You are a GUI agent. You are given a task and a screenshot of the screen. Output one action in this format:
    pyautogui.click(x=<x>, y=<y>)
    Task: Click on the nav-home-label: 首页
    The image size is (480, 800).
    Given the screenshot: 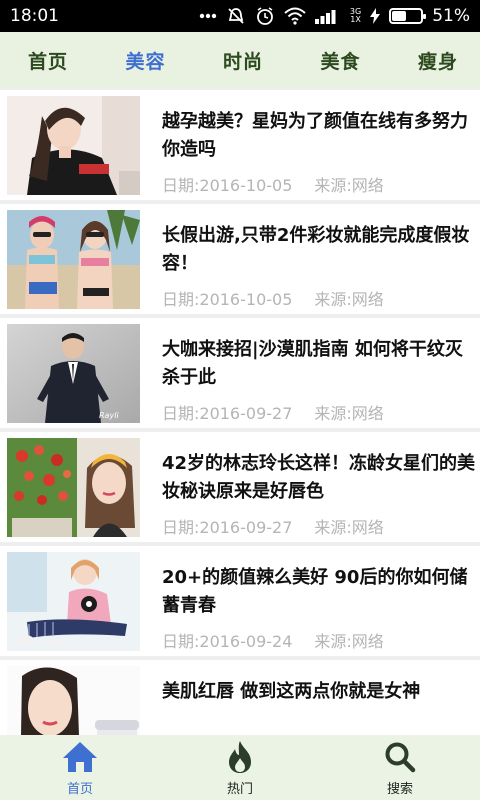 What is the action you would take?
    pyautogui.click(x=79, y=789)
    